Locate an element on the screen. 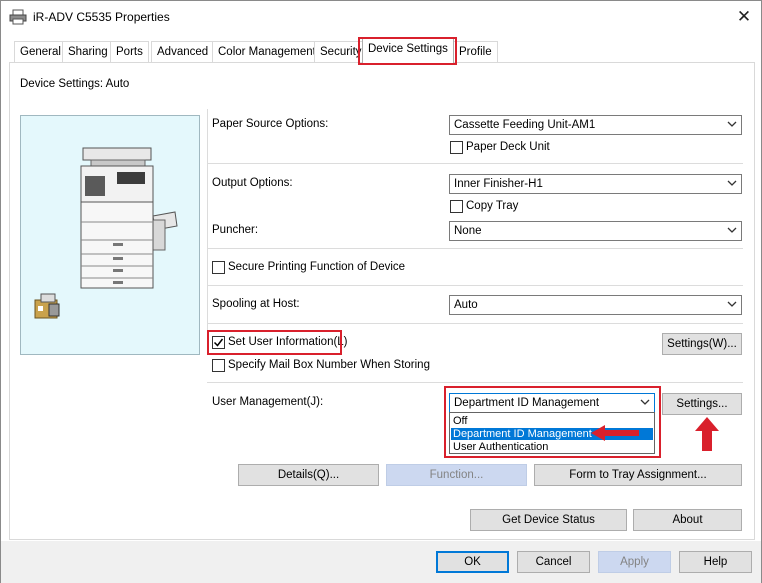  spooling-value: Auto is located at coordinates (466, 305).